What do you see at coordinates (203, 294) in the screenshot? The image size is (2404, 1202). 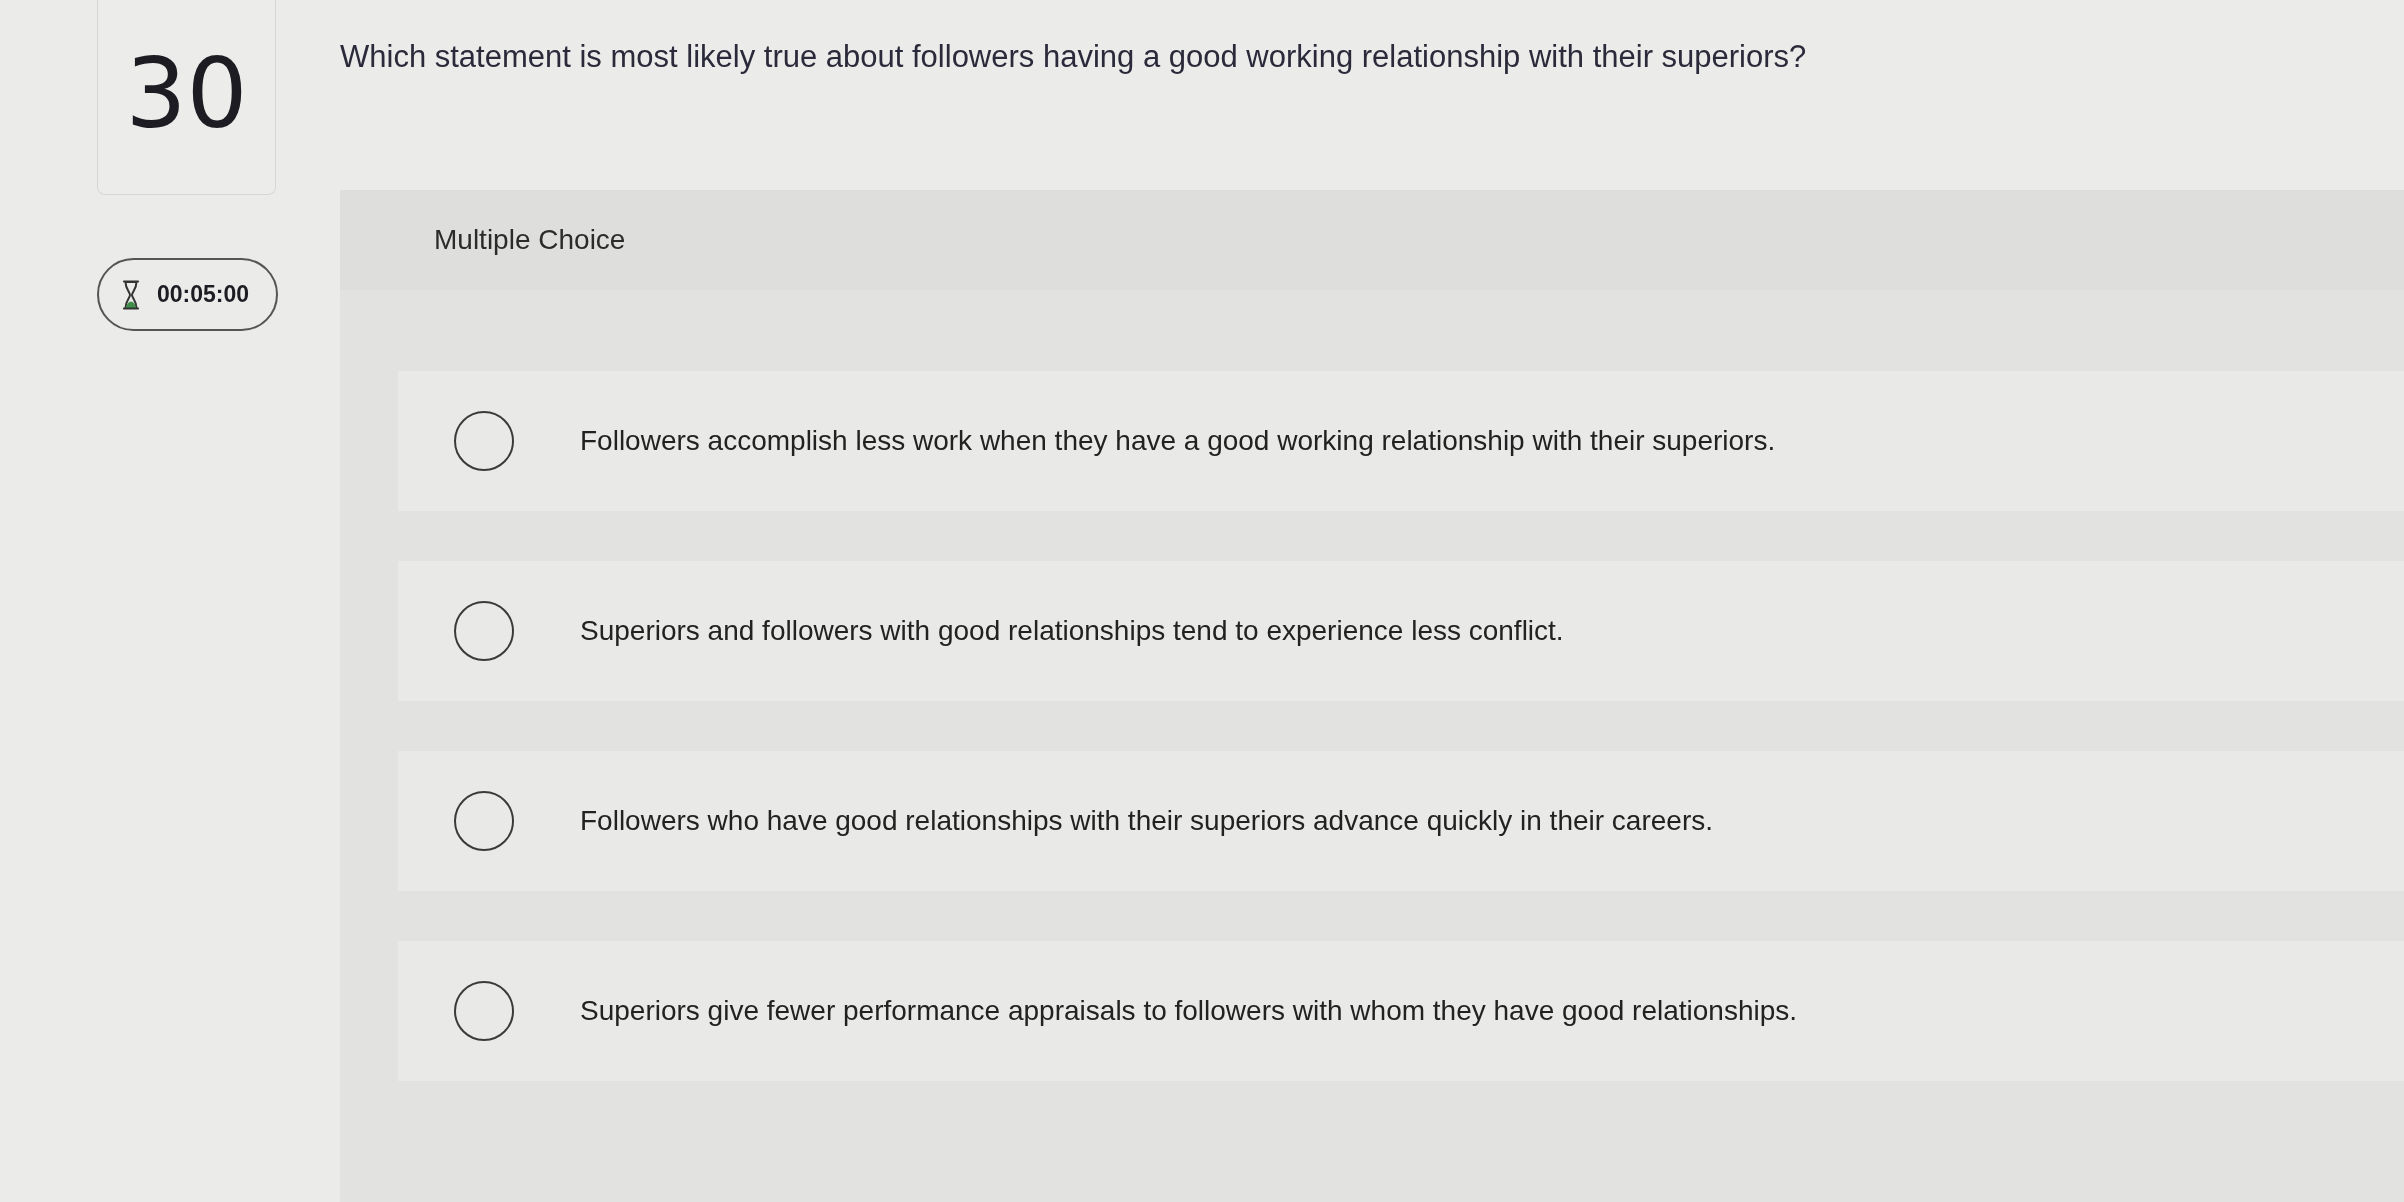 I see `timer-text: 00:05:00` at bounding box center [203, 294].